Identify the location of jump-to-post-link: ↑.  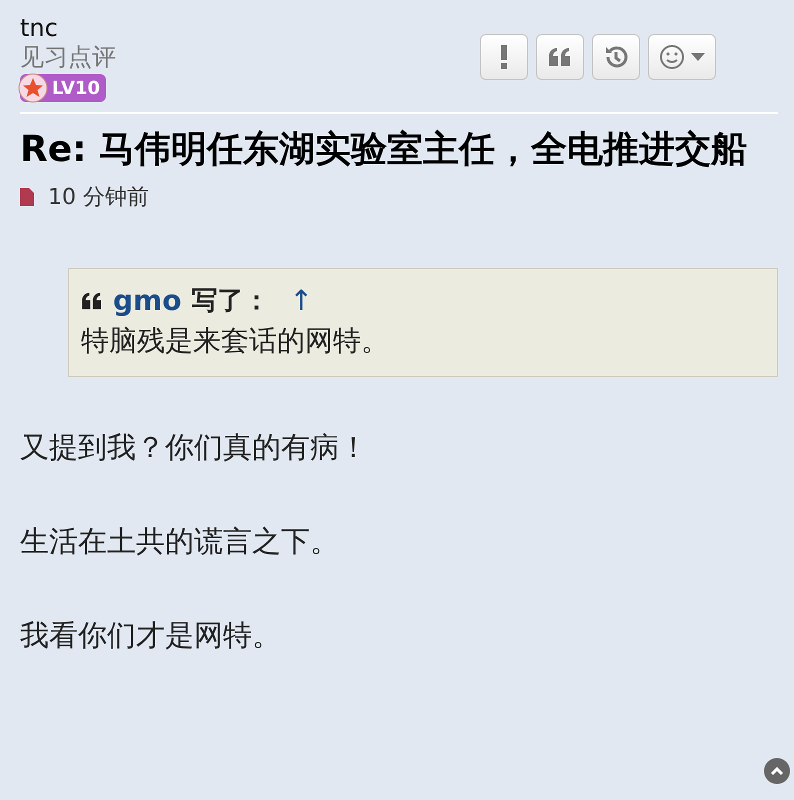
(301, 300).